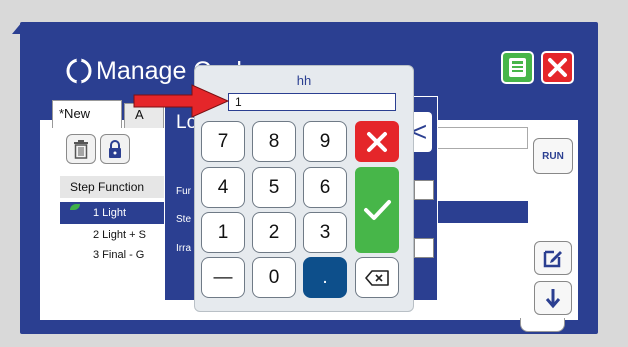  What do you see at coordinates (223, 187) in the screenshot?
I see `key-4: 4` at bounding box center [223, 187].